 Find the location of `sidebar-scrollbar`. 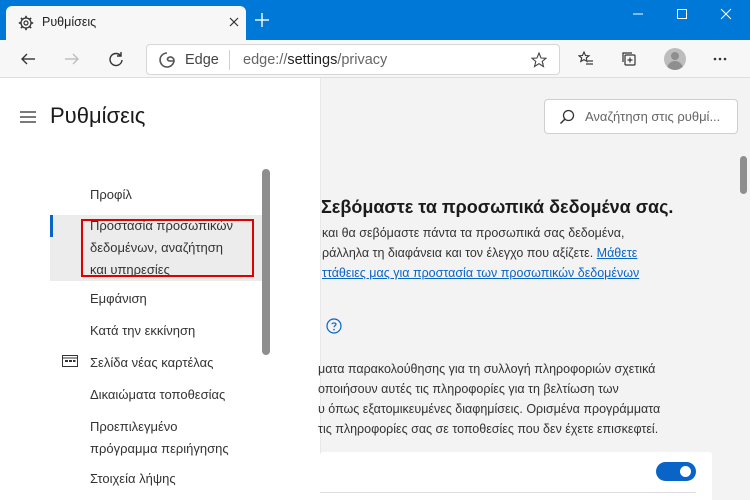

sidebar-scrollbar is located at coordinates (266, 262).